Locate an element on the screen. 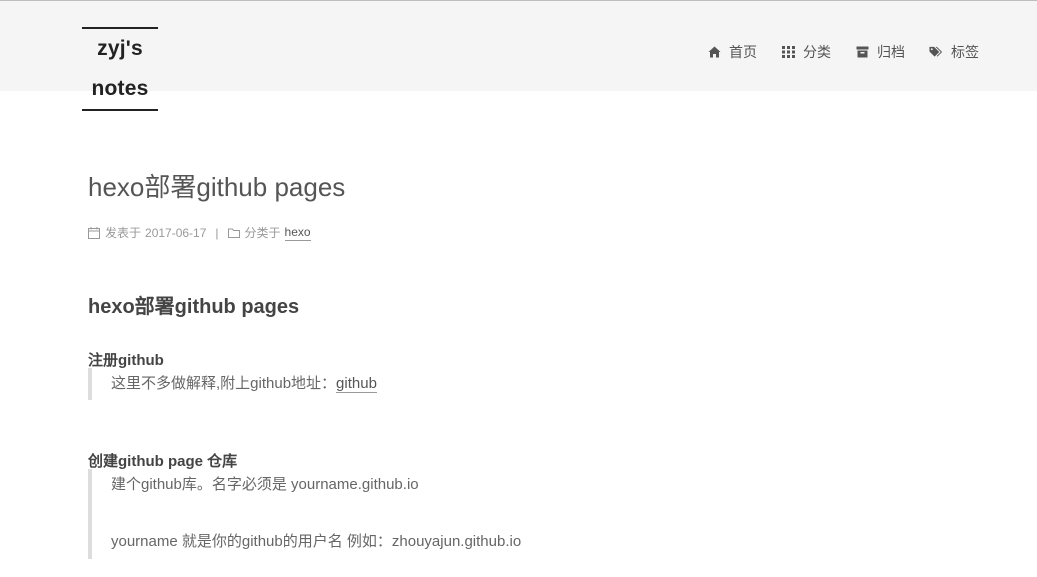 The height and width of the screenshot is (577, 1037). nav-item-archive: 归档 is located at coordinates (880, 52).